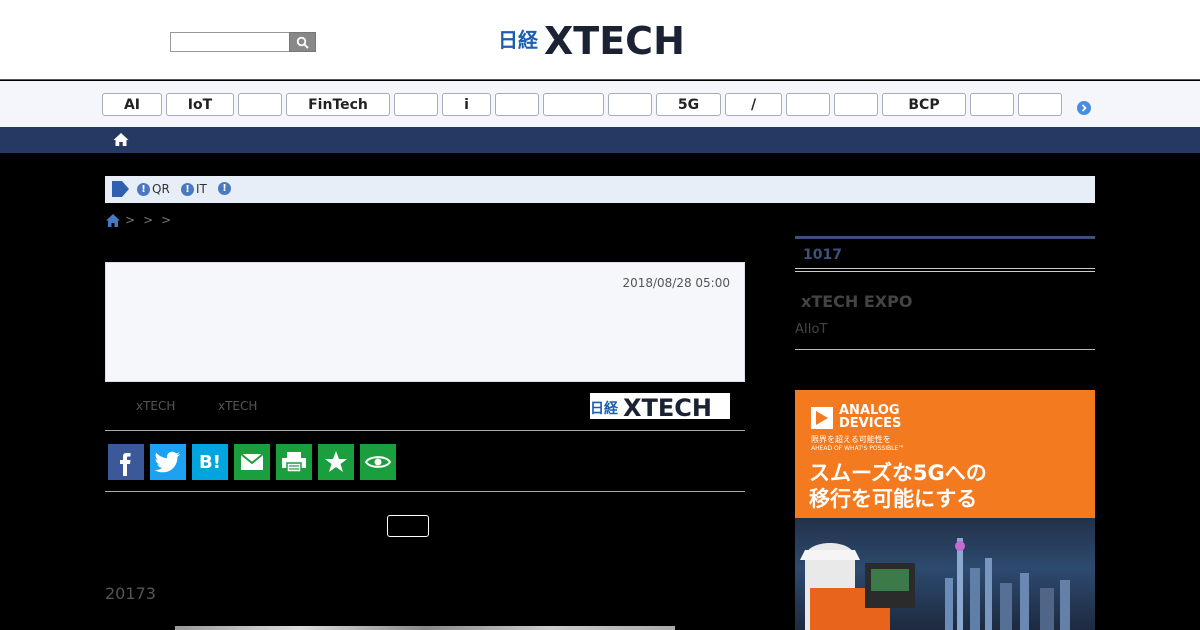 The image size is (1200, 630). Describe the element at coordinates (945, 574) in the screenshot. I see `ad-photo` at that location.